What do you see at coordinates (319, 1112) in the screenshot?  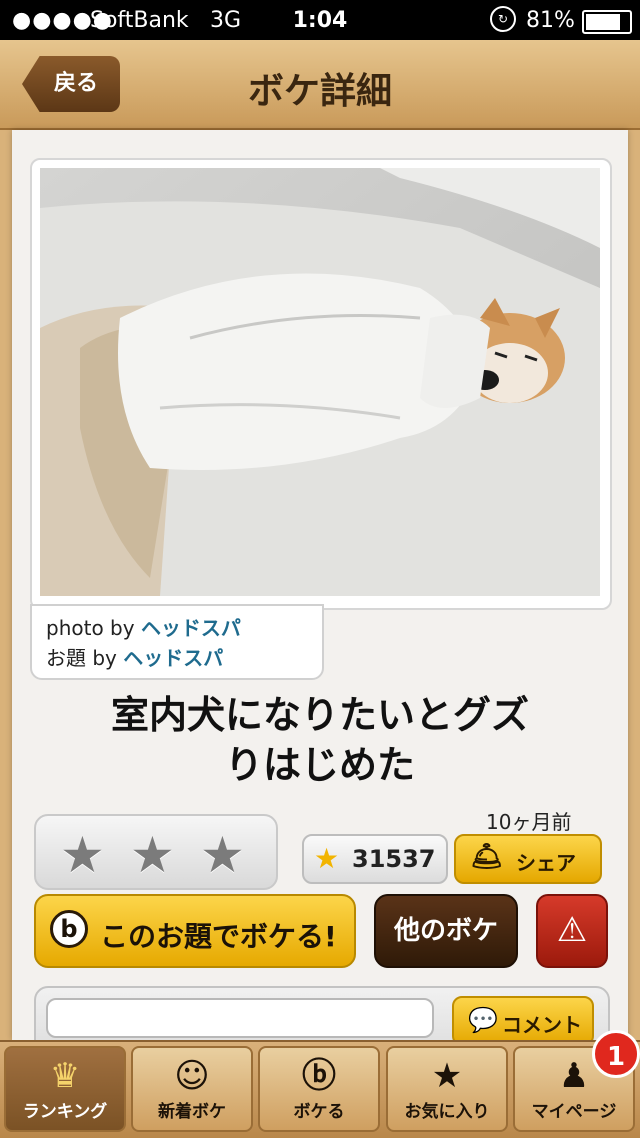 I see `tab-label: ボケる` at bounding box center [319, 1112].